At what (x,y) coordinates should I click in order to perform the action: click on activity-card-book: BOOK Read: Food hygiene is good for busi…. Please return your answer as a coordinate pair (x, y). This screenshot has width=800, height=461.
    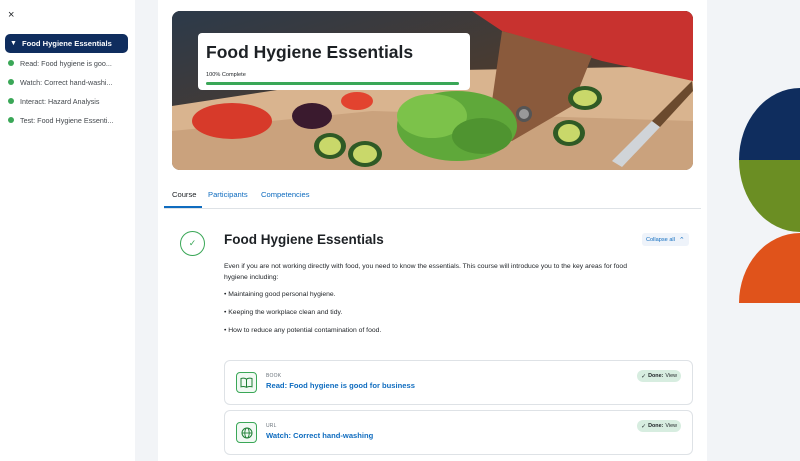
    Looking at the image, I should click on (458, 382).